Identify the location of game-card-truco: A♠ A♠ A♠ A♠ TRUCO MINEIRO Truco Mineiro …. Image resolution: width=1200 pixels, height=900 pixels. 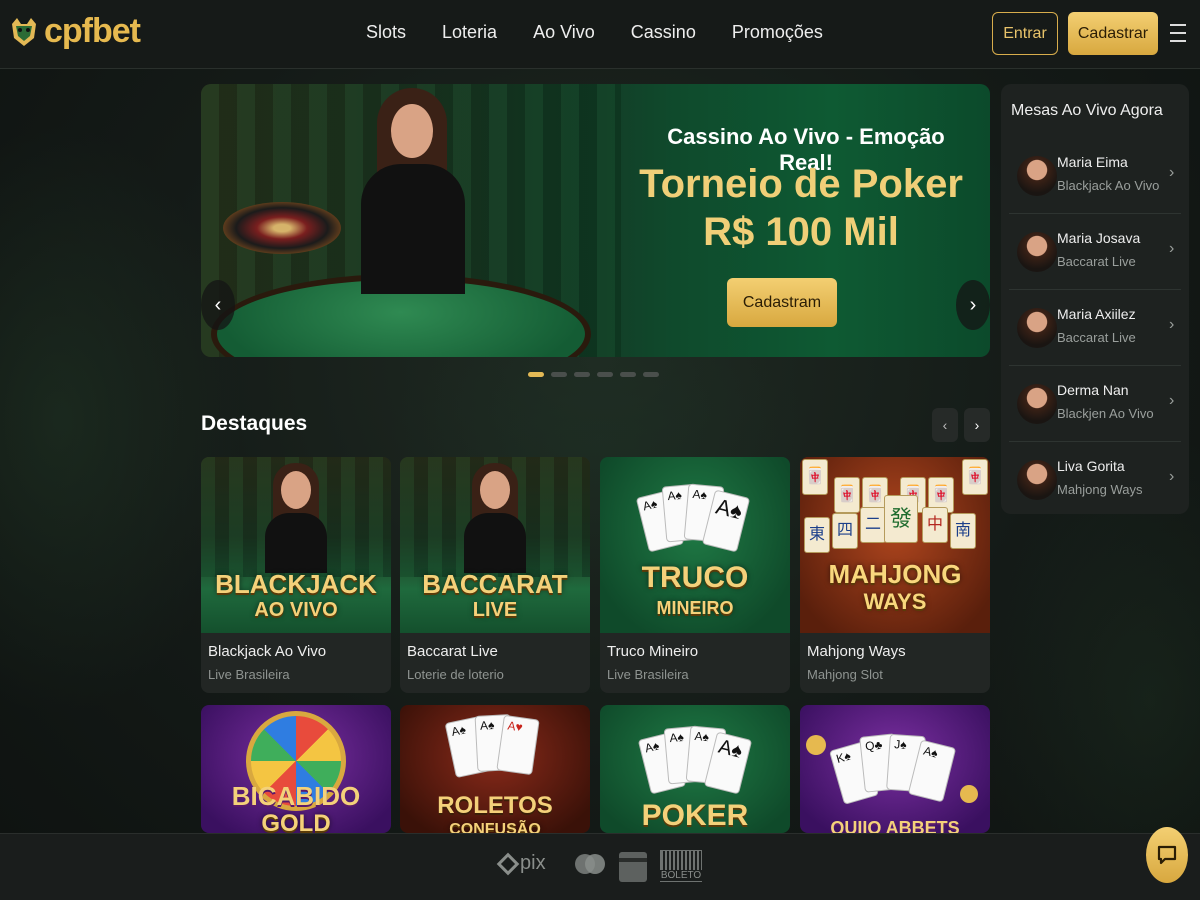
(695, 575).